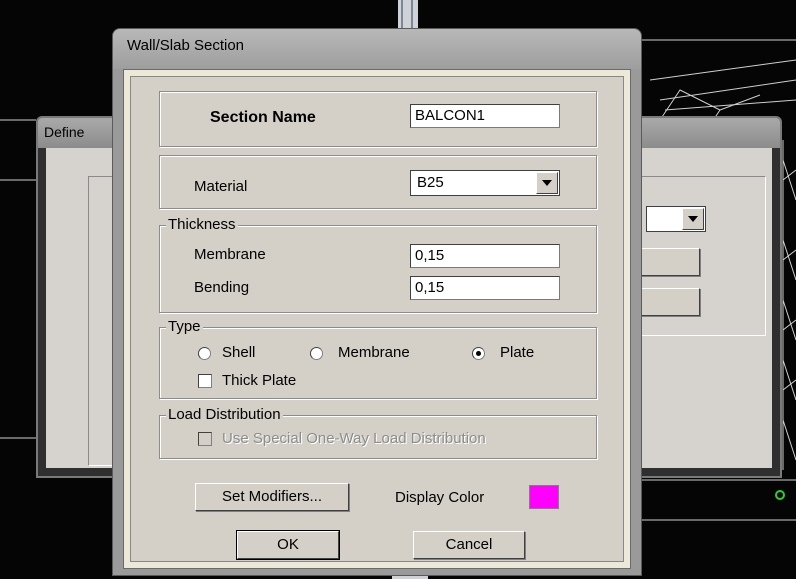 This screenshot has height=579, width=796. I want to click on bending-label: Bending, so click(222, 287).